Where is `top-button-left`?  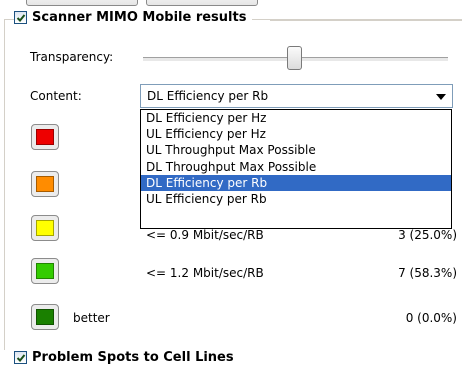 top-button-left is located at coordinates (82, 3).